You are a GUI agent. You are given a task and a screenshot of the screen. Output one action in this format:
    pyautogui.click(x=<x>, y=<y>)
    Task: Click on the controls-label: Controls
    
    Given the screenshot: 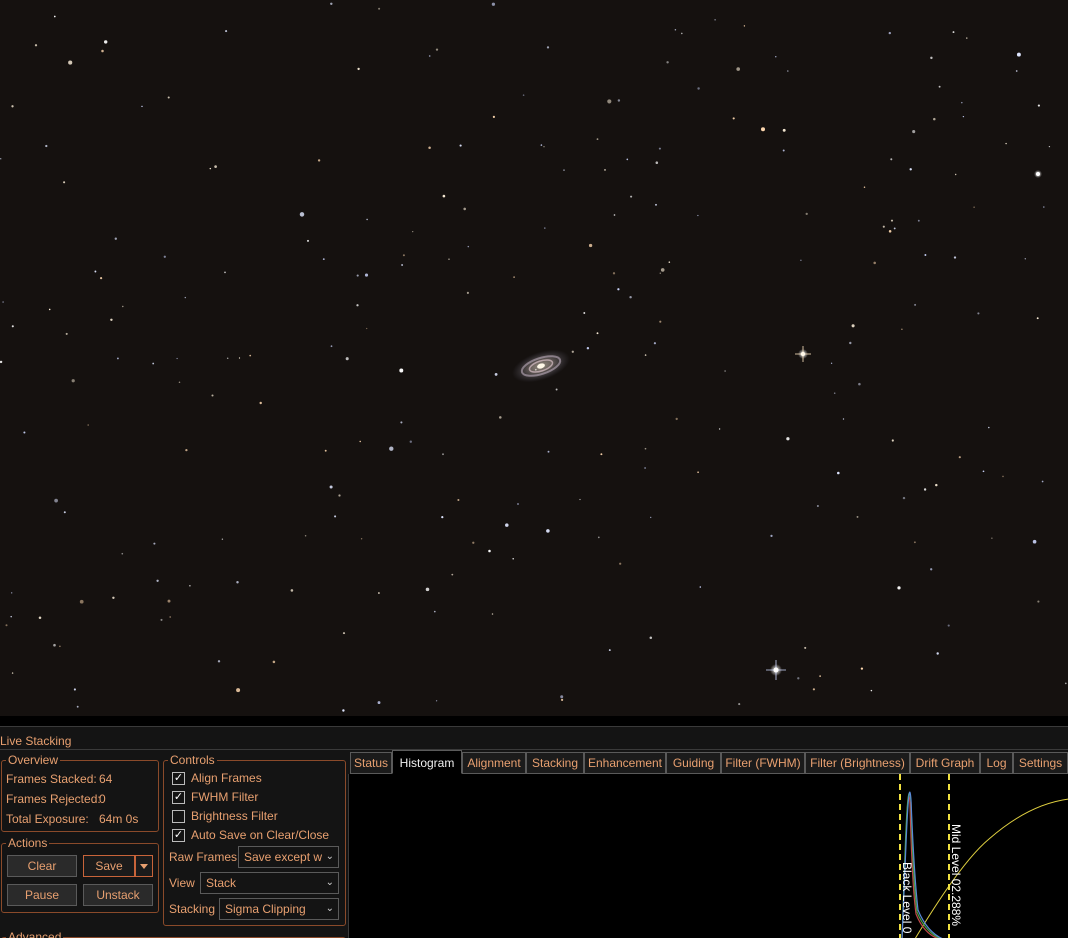 What is the action you would take?
    pyautogui.click(x=192, y=760)
    